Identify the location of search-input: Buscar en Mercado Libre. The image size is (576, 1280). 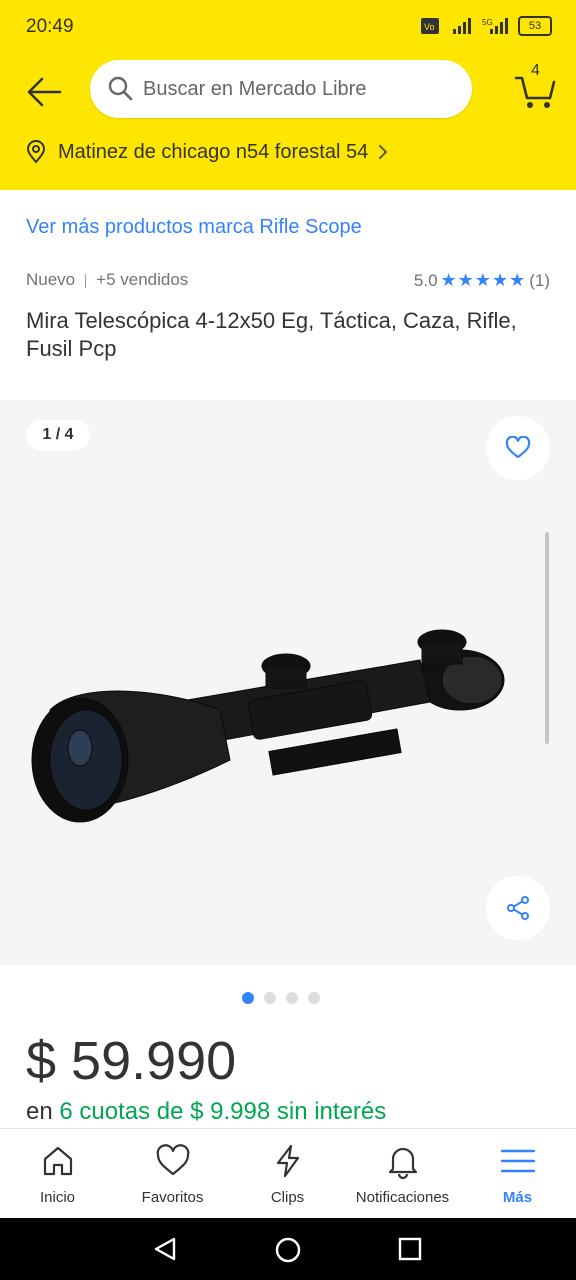
(281, 89).